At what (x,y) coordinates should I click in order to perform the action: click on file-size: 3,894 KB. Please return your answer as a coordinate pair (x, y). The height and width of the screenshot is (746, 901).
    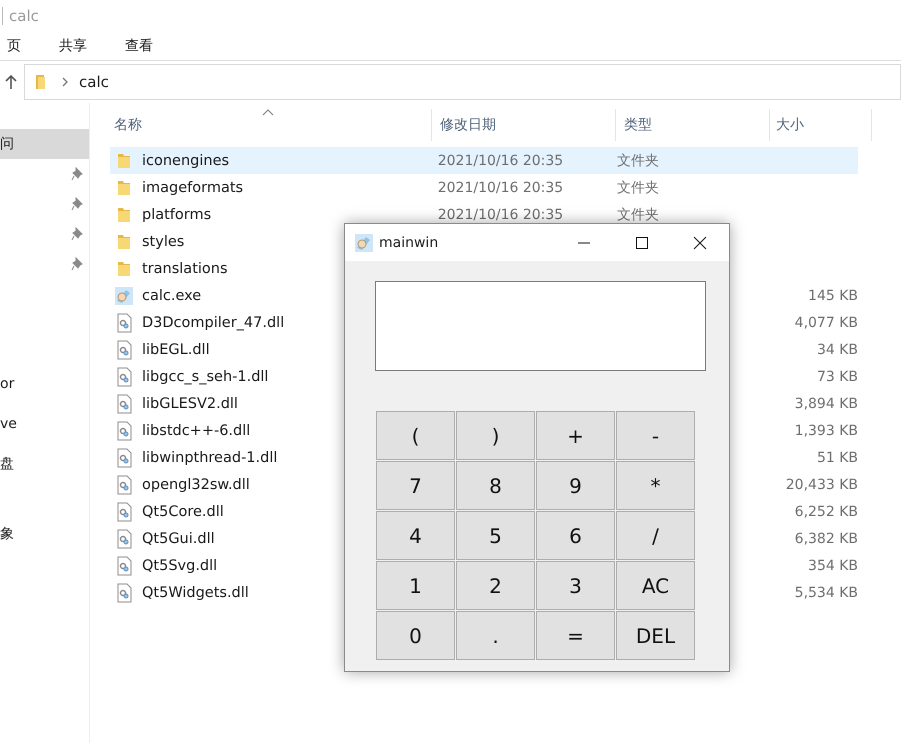
    Looking at the image, I should click on (826, 404).